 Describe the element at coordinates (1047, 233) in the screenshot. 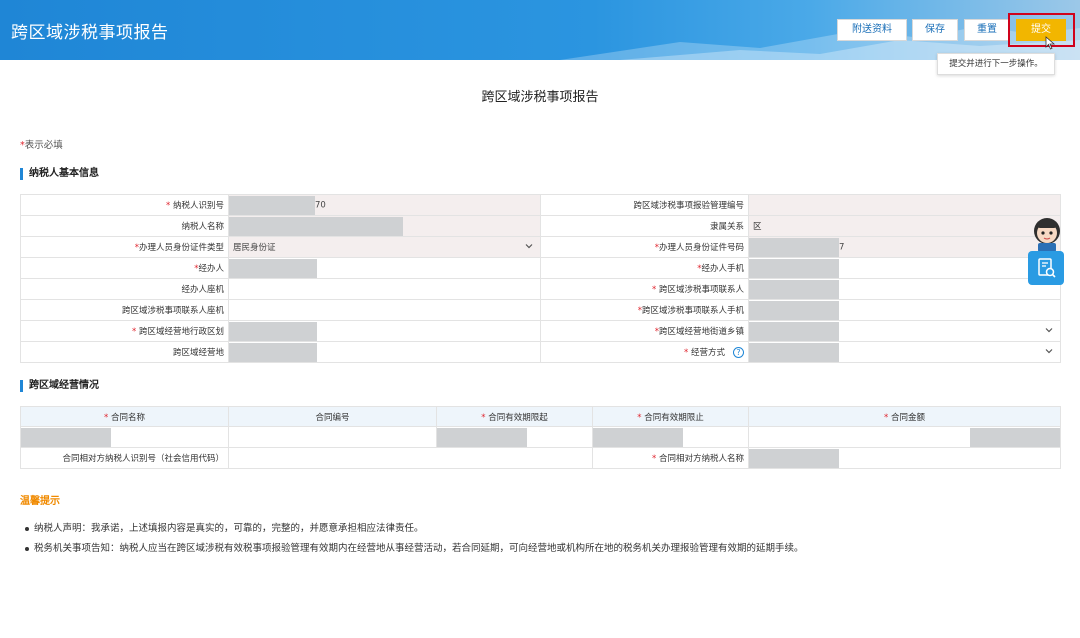

I see `assistant-avatar-icon` at that location.